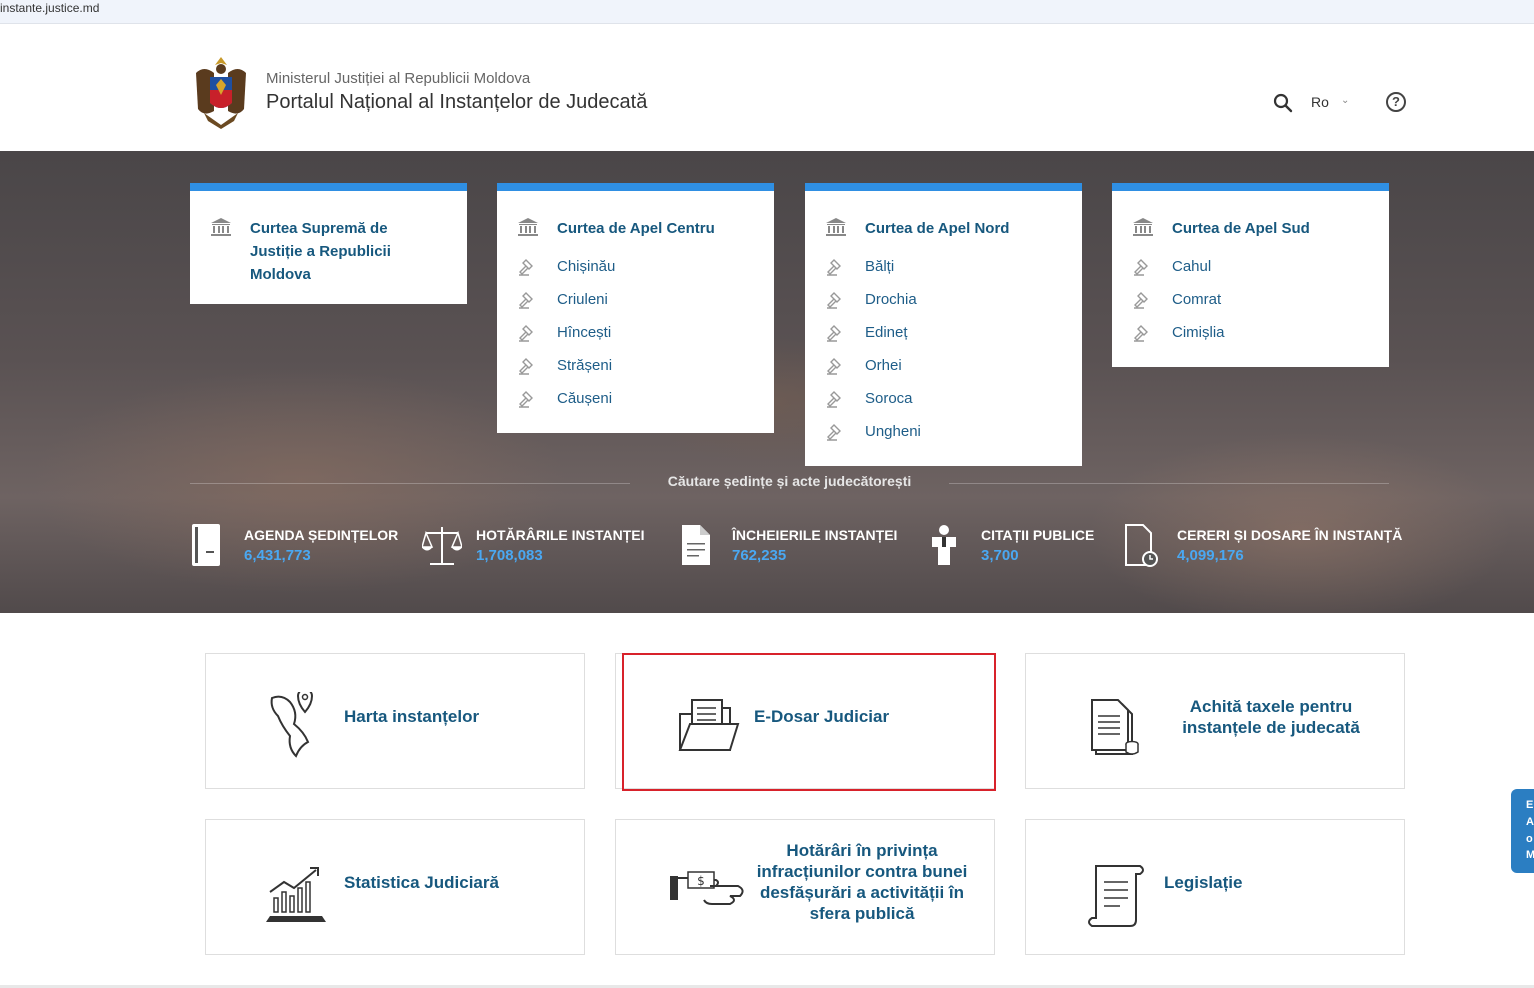 The image size is (1534, 988). What do you see at coordinates (421, 882) in the screenshot?
I see `tile-label: Statistica Judiciară` at bounding box center [421, 882].